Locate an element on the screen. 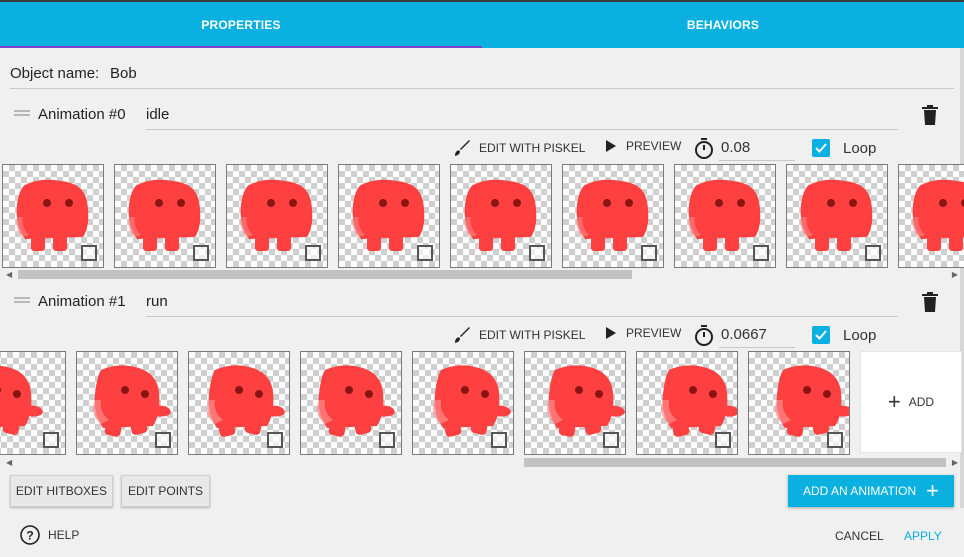  help-button: ? HELP is located at coordinates (49, 535).